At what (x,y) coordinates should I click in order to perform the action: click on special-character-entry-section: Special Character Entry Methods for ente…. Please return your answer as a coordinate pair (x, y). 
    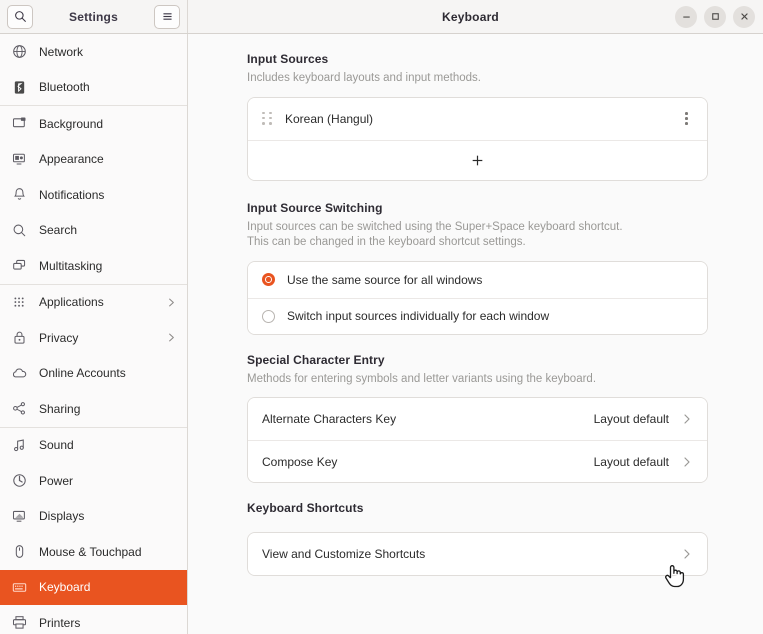
    Looking at the image, I should click on (477, 417).